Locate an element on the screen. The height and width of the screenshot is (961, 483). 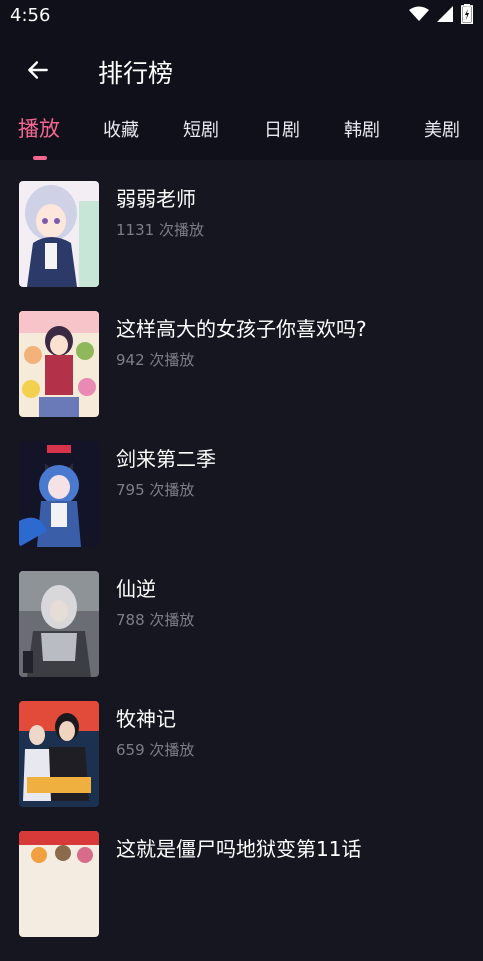
tab-favorites: 收藏 is located at coordinates (121, 129).